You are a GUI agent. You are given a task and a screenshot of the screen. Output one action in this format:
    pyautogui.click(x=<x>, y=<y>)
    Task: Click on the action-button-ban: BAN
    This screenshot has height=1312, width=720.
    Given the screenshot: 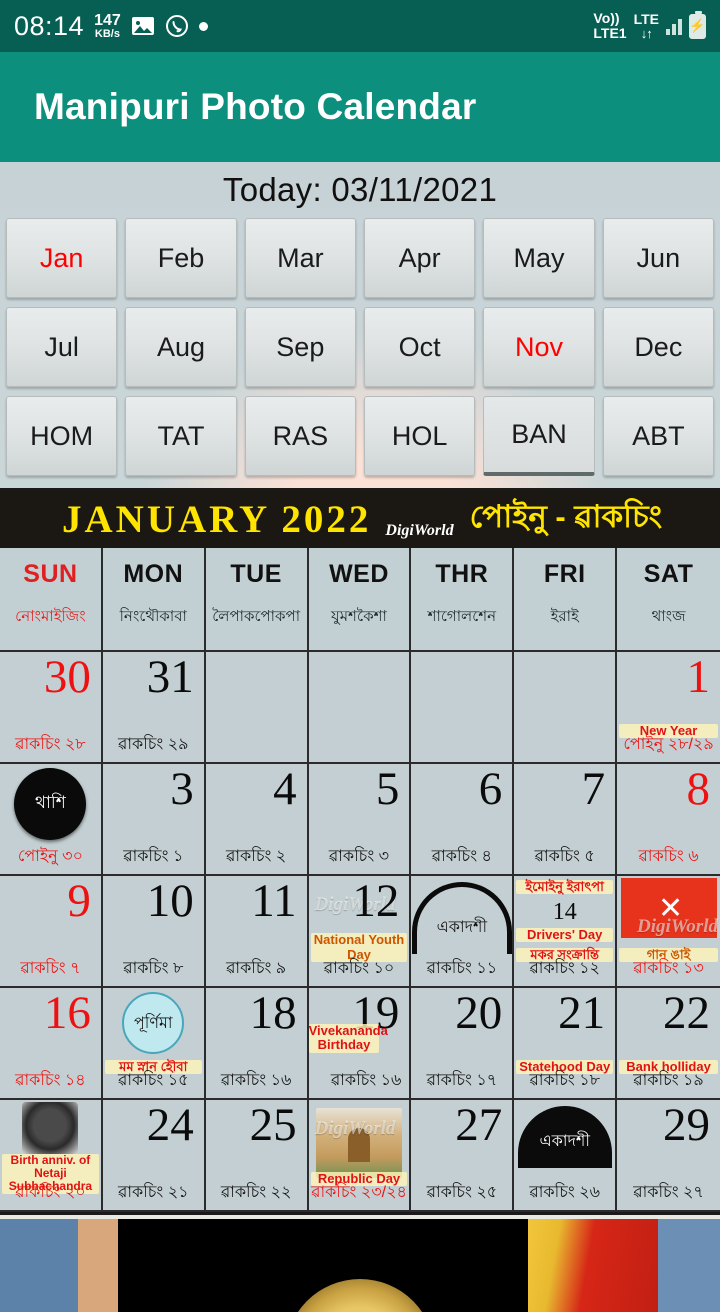 What is the action you would take?
    pyautogui.click(x=539, y=436)
    